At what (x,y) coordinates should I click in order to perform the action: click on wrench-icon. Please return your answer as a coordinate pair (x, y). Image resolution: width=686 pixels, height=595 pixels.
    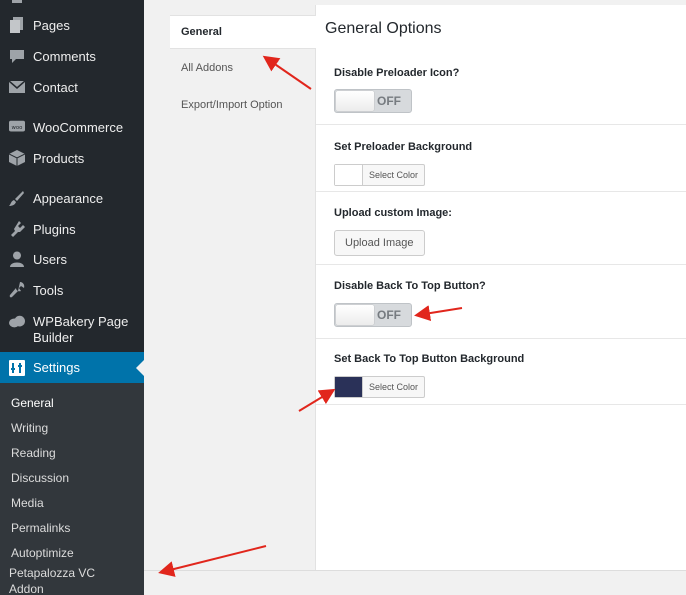
    Looking at the image, I should click on (17, 290).